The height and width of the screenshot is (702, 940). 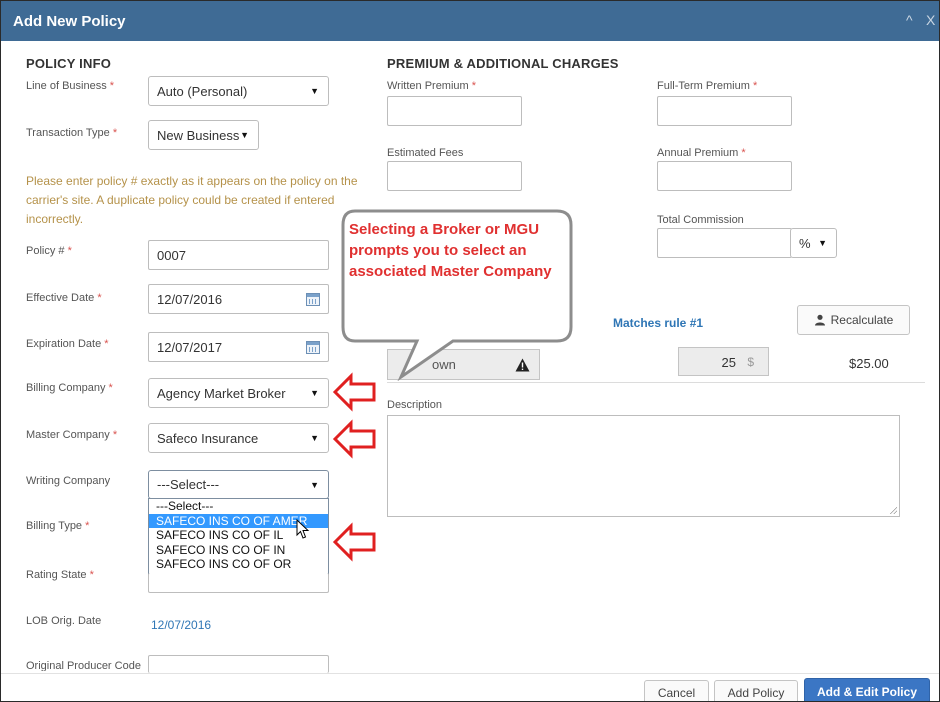 I want to click on policy-number-input: 0007, so click(x=238, y=255).